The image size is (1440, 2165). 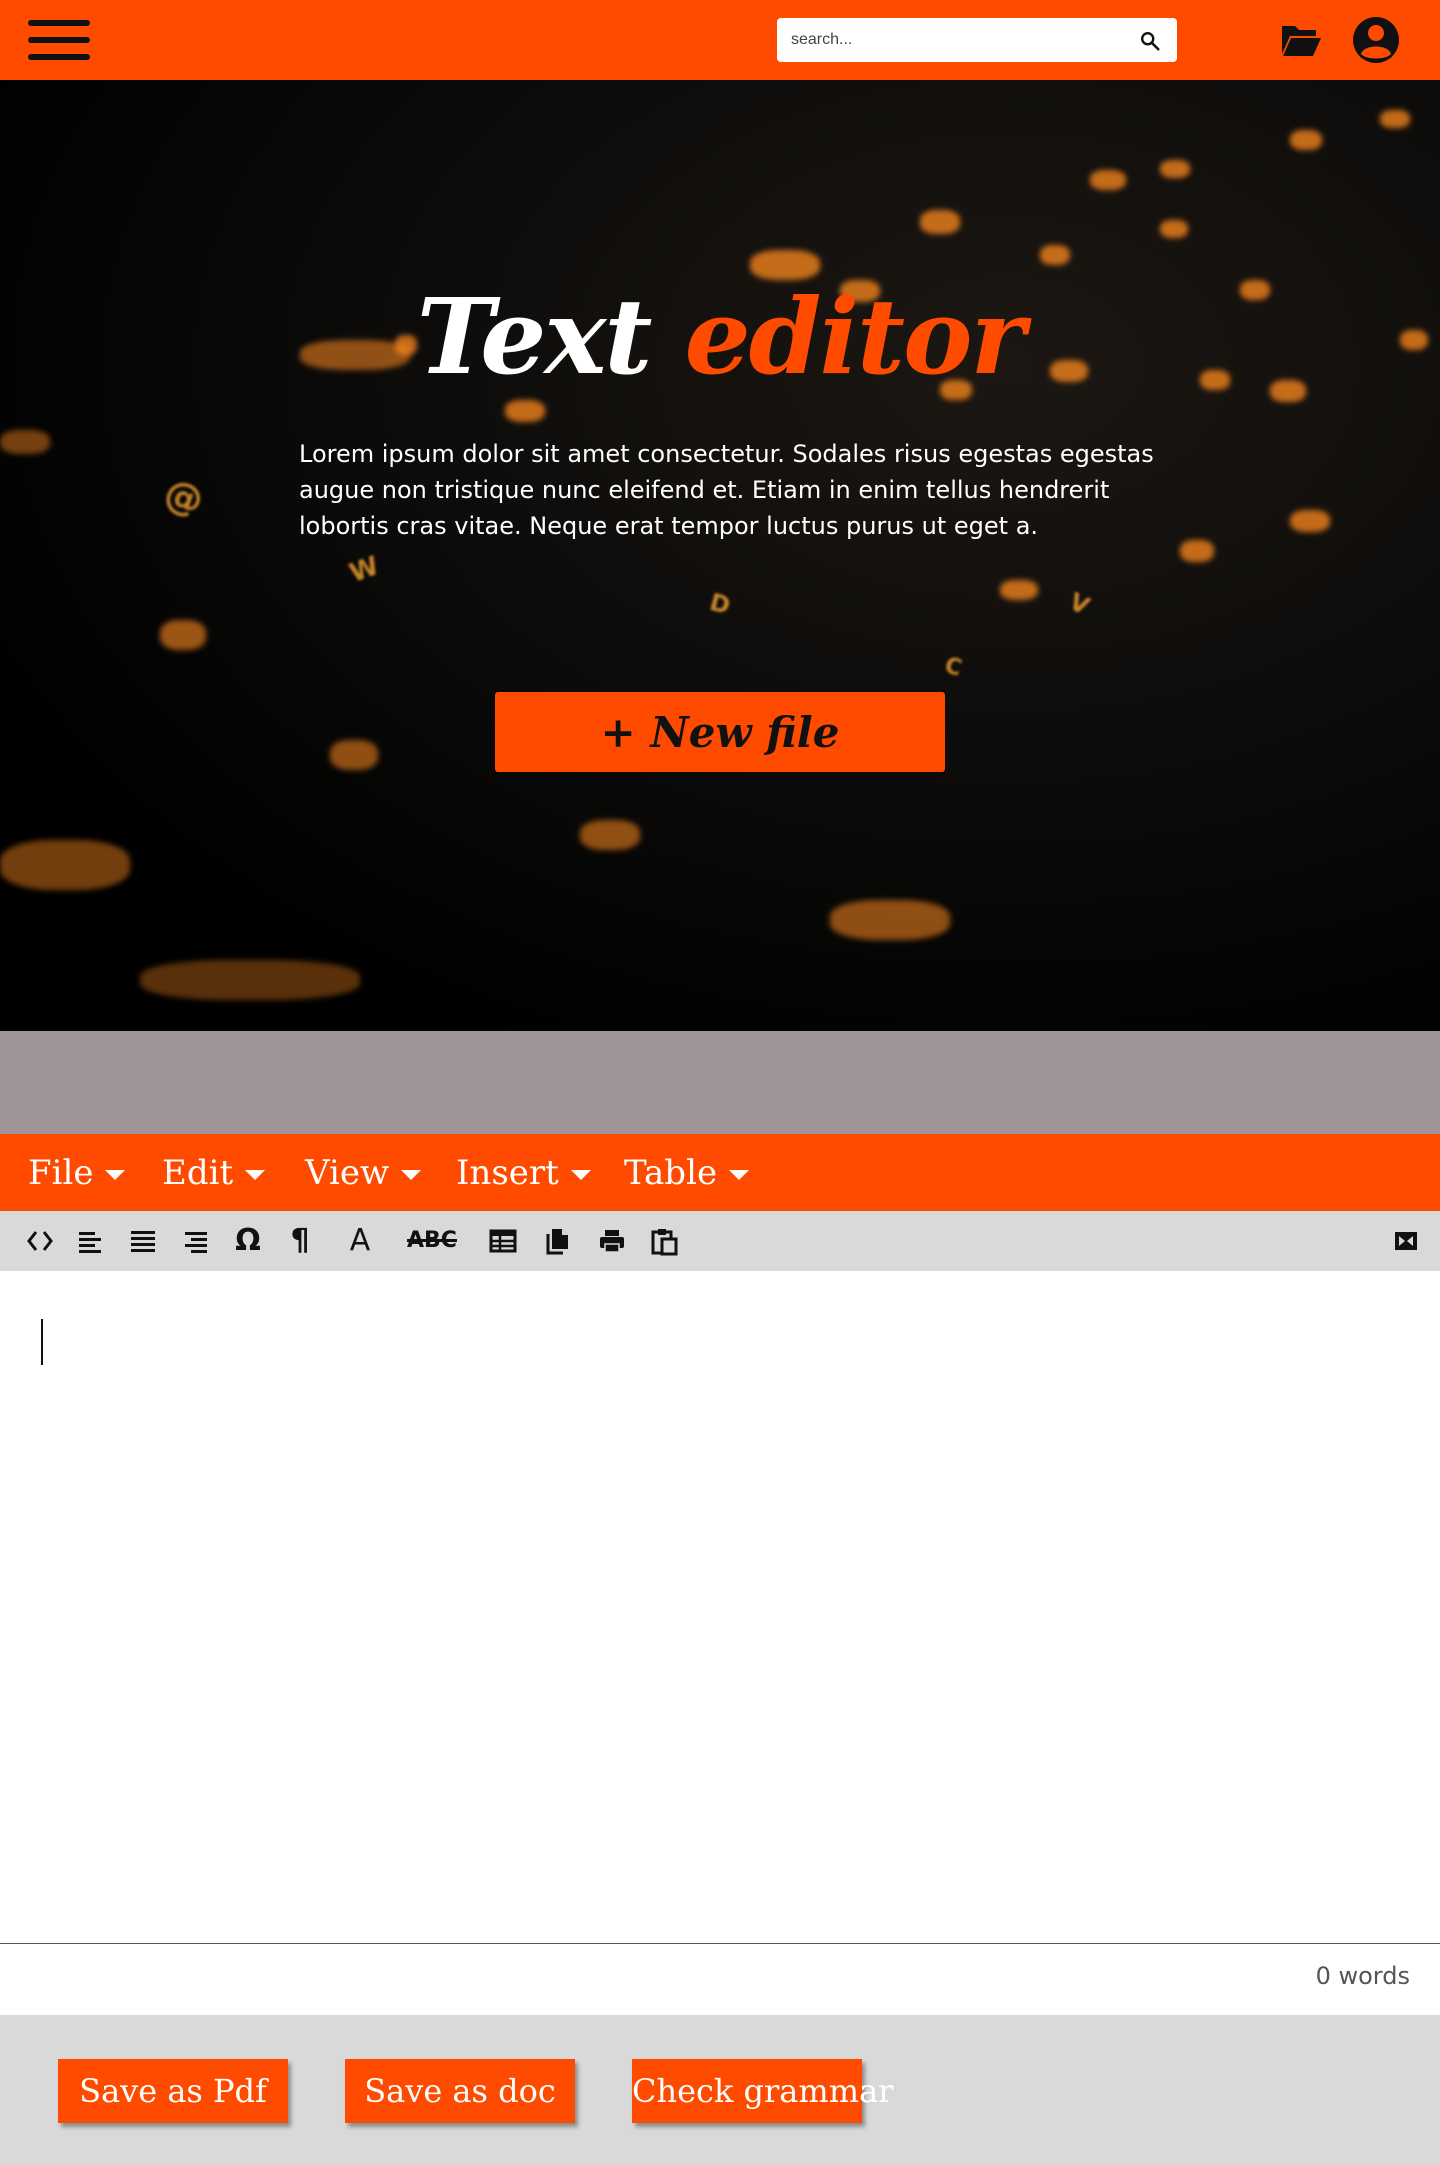 I want to click on hero-title: Text editor, so click(x=720, y=336).